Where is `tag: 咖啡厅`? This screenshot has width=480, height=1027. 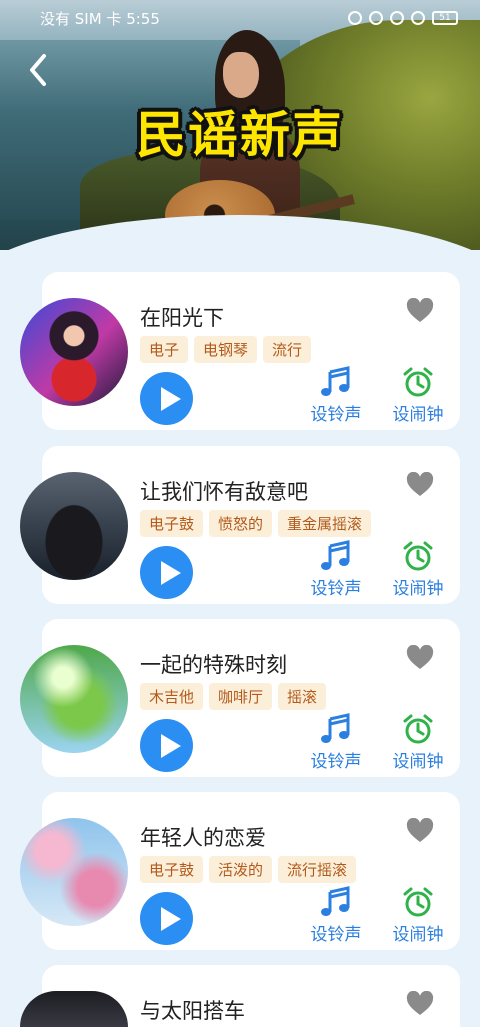
tag: 咖啡厅 is located at coordinates (241, 696).